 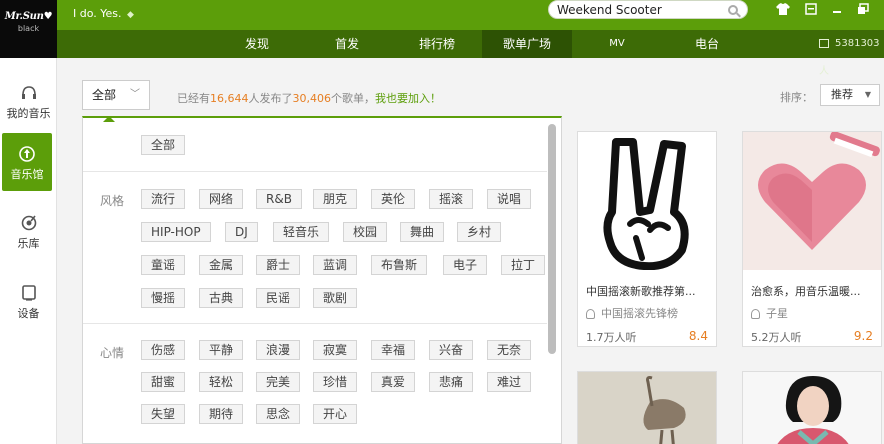 What do you see at coordinates (278, 350) in the screenshot?
I see `tag-item: 浪漫` at bounding box center [278, 350].